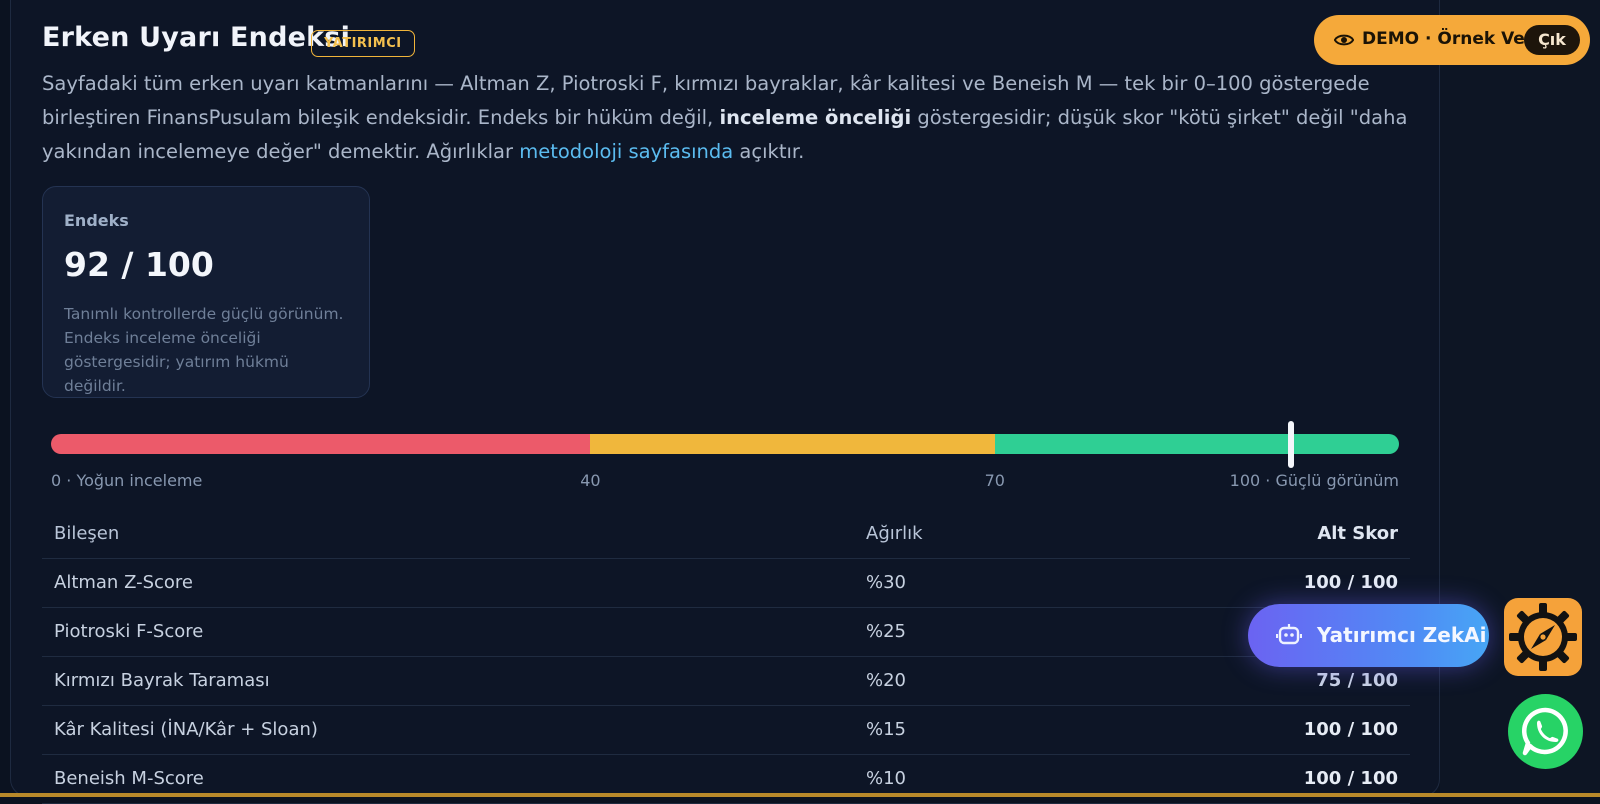 This screenshot has height=804, width=1600. What do you see at coordinates (1552, 40) in the screenshot?
I see `exit-demo-button: Çık` at bounding box center [1552, 40].